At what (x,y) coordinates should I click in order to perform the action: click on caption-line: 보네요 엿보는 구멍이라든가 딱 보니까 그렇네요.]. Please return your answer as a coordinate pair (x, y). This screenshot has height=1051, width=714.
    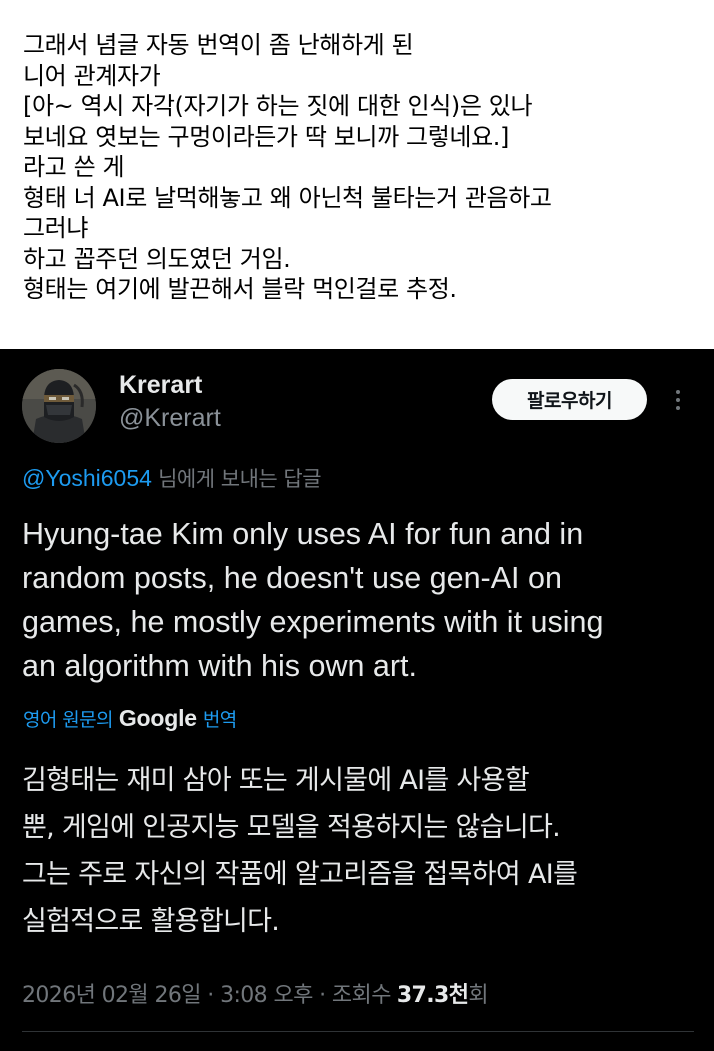
    Looking at the image, I should click on (266, 136).